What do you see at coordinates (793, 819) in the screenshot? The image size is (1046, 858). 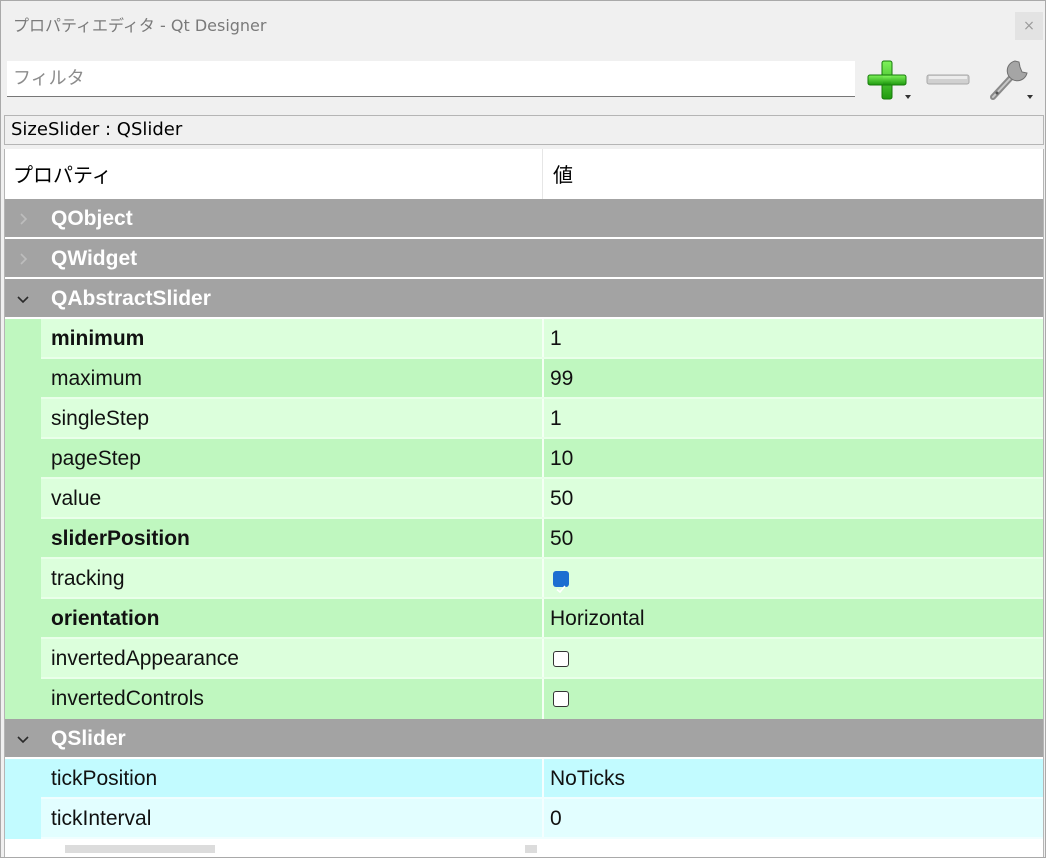 I see `property-value: 0` at bounding box center [793, 819].